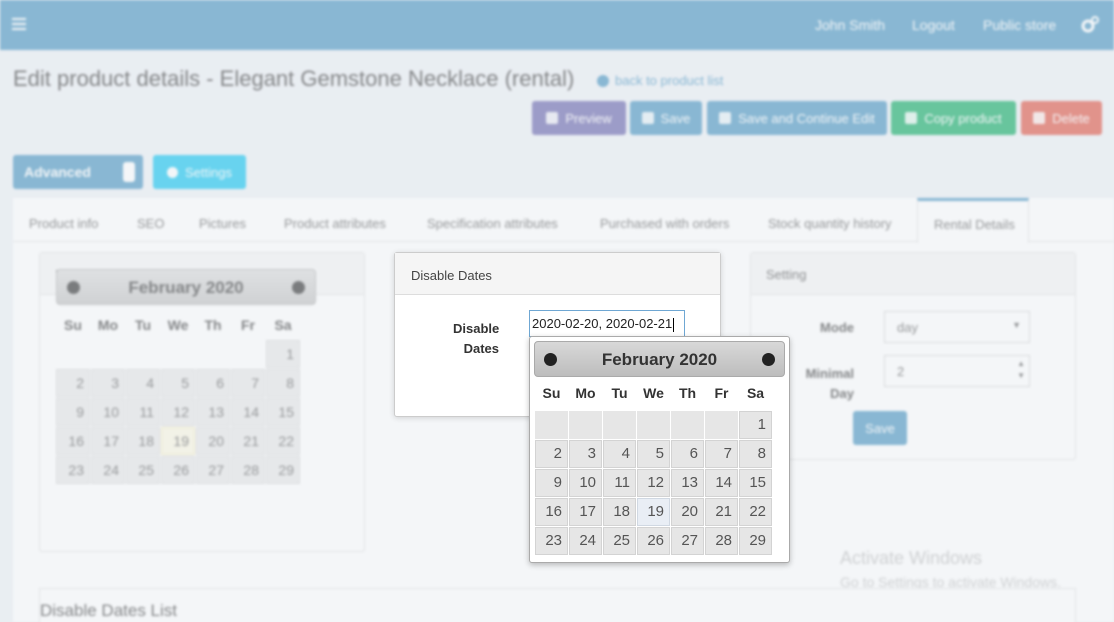 This screenshot has width=1114, height=622. What do you see at coordinates (619, 393) in the screenshot?
I see `weekday-header: Tu` at bounding box center [619, 393].